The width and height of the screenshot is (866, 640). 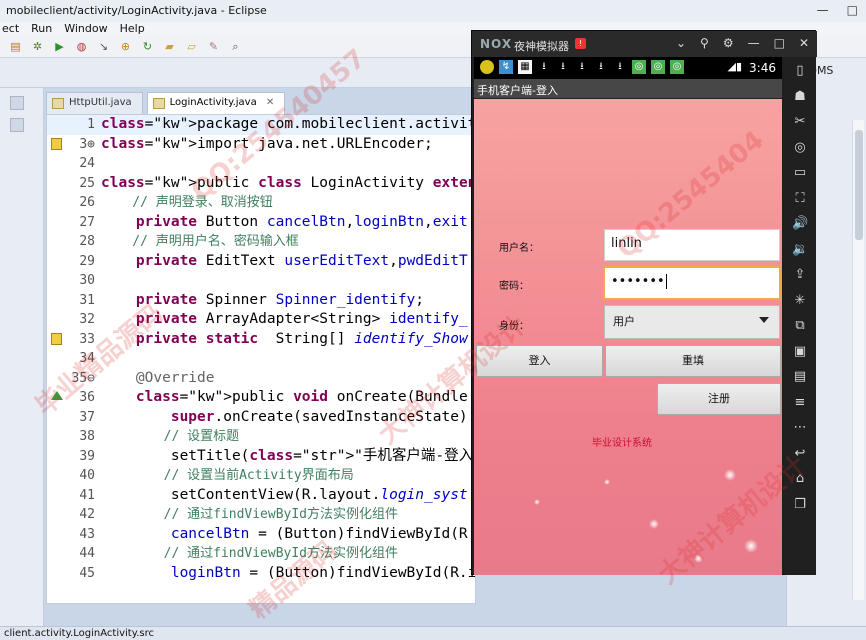 I want to click on open-folder-icon: ▰, so click(x=169, y=46).